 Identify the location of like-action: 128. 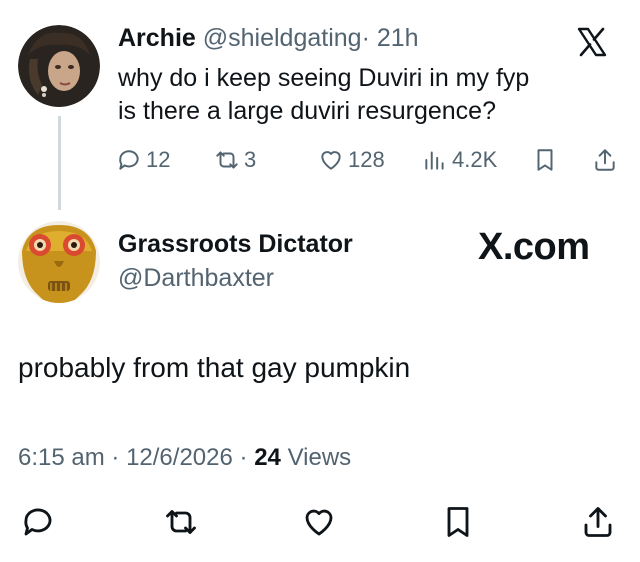
(351, 160).